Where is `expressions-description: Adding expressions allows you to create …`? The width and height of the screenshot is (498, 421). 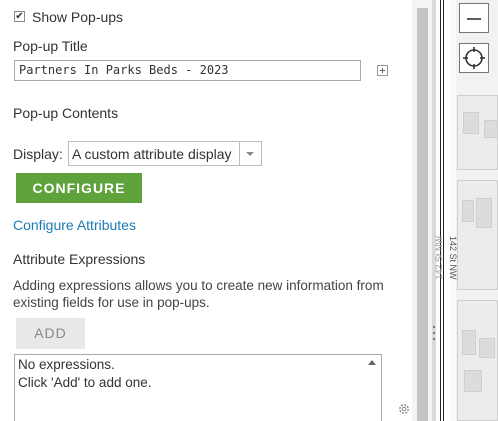
expressions-description: Adding expressions allows you to create … is located at coordinates (198, 294).